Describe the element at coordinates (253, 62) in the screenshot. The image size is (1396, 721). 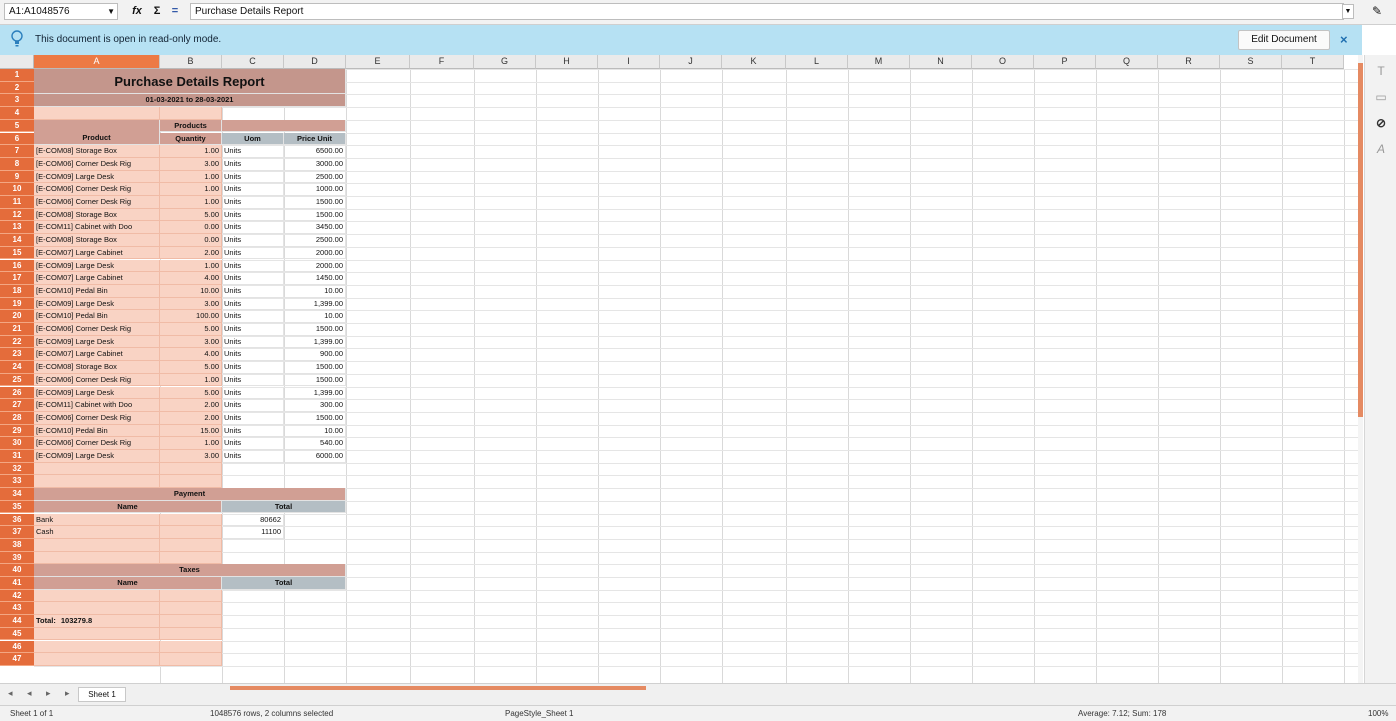
I see `column-header-c: C` at that location.